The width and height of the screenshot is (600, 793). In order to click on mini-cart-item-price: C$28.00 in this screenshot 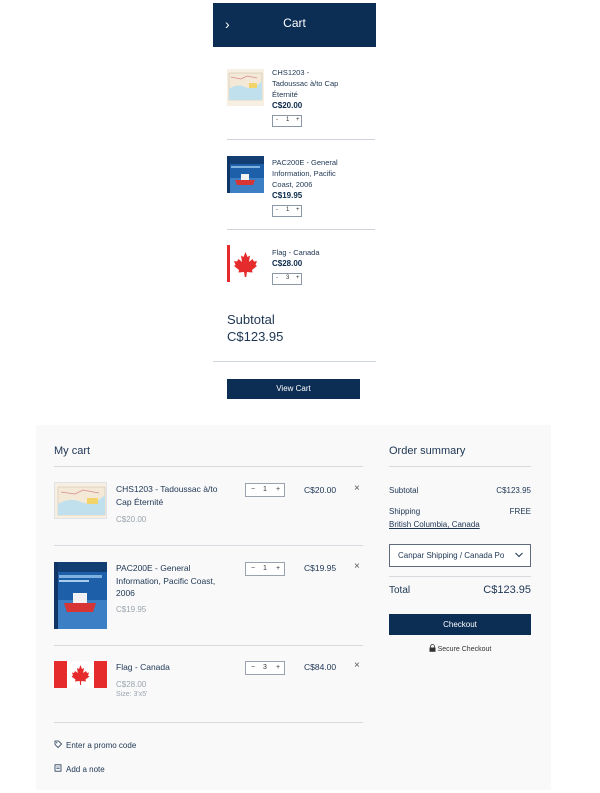, I will do `click(287, 263)`.